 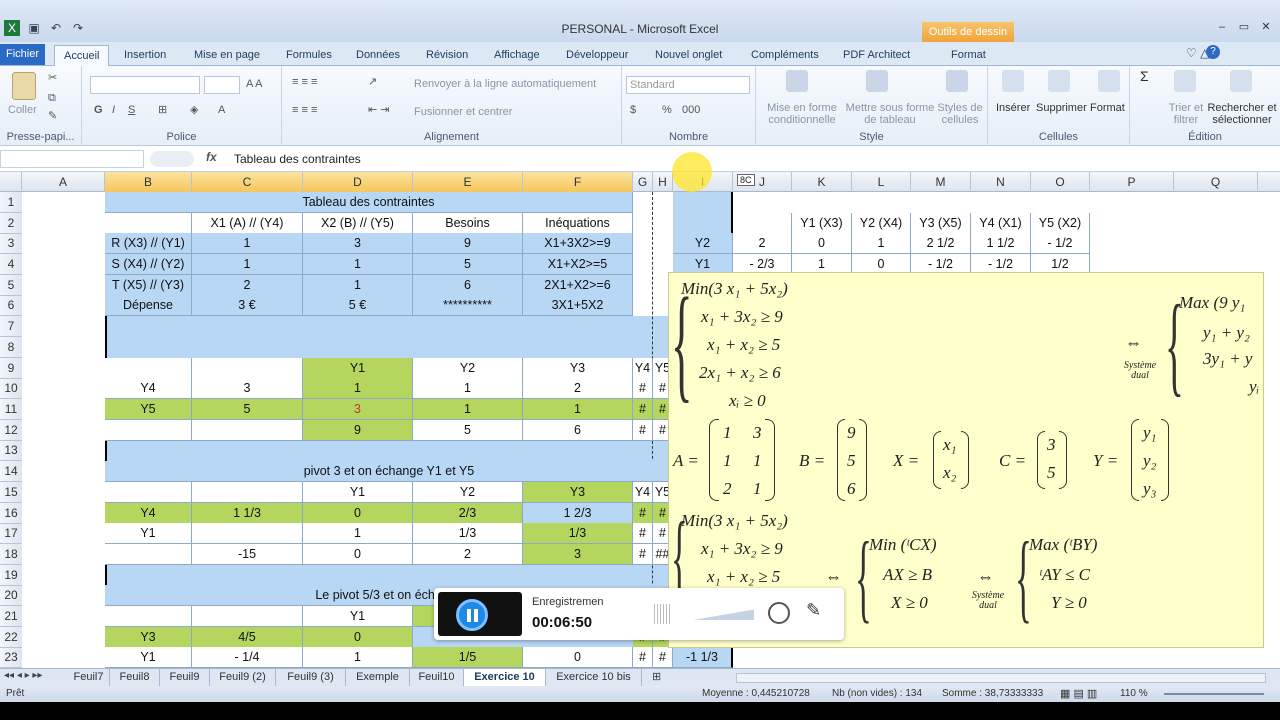 What do you see at coordinates (1144, 76) in the screenshot?
I see `autosum-icon: Σ` at bounding box center [1144, 76].